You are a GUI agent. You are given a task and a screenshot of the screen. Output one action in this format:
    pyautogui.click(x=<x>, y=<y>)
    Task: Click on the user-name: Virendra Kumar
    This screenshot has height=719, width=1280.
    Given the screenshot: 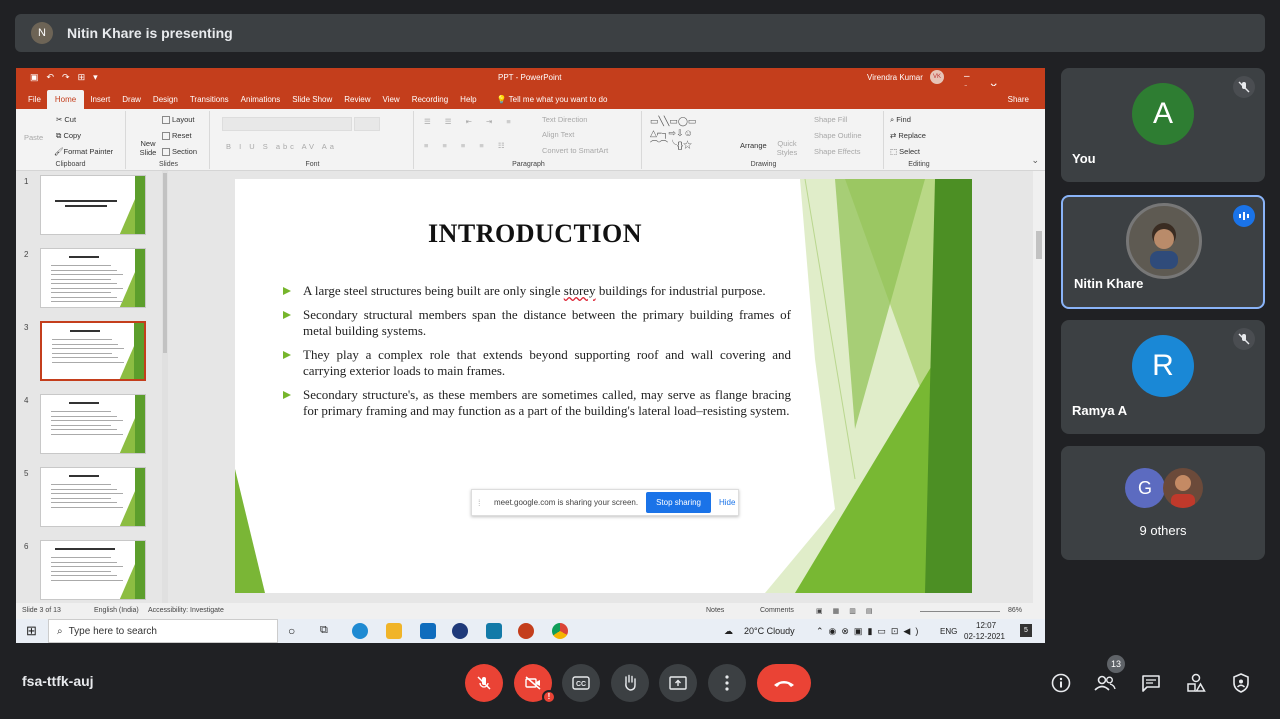 What is the action you would take?
    pyautogui.click(x=895, y=77)
    